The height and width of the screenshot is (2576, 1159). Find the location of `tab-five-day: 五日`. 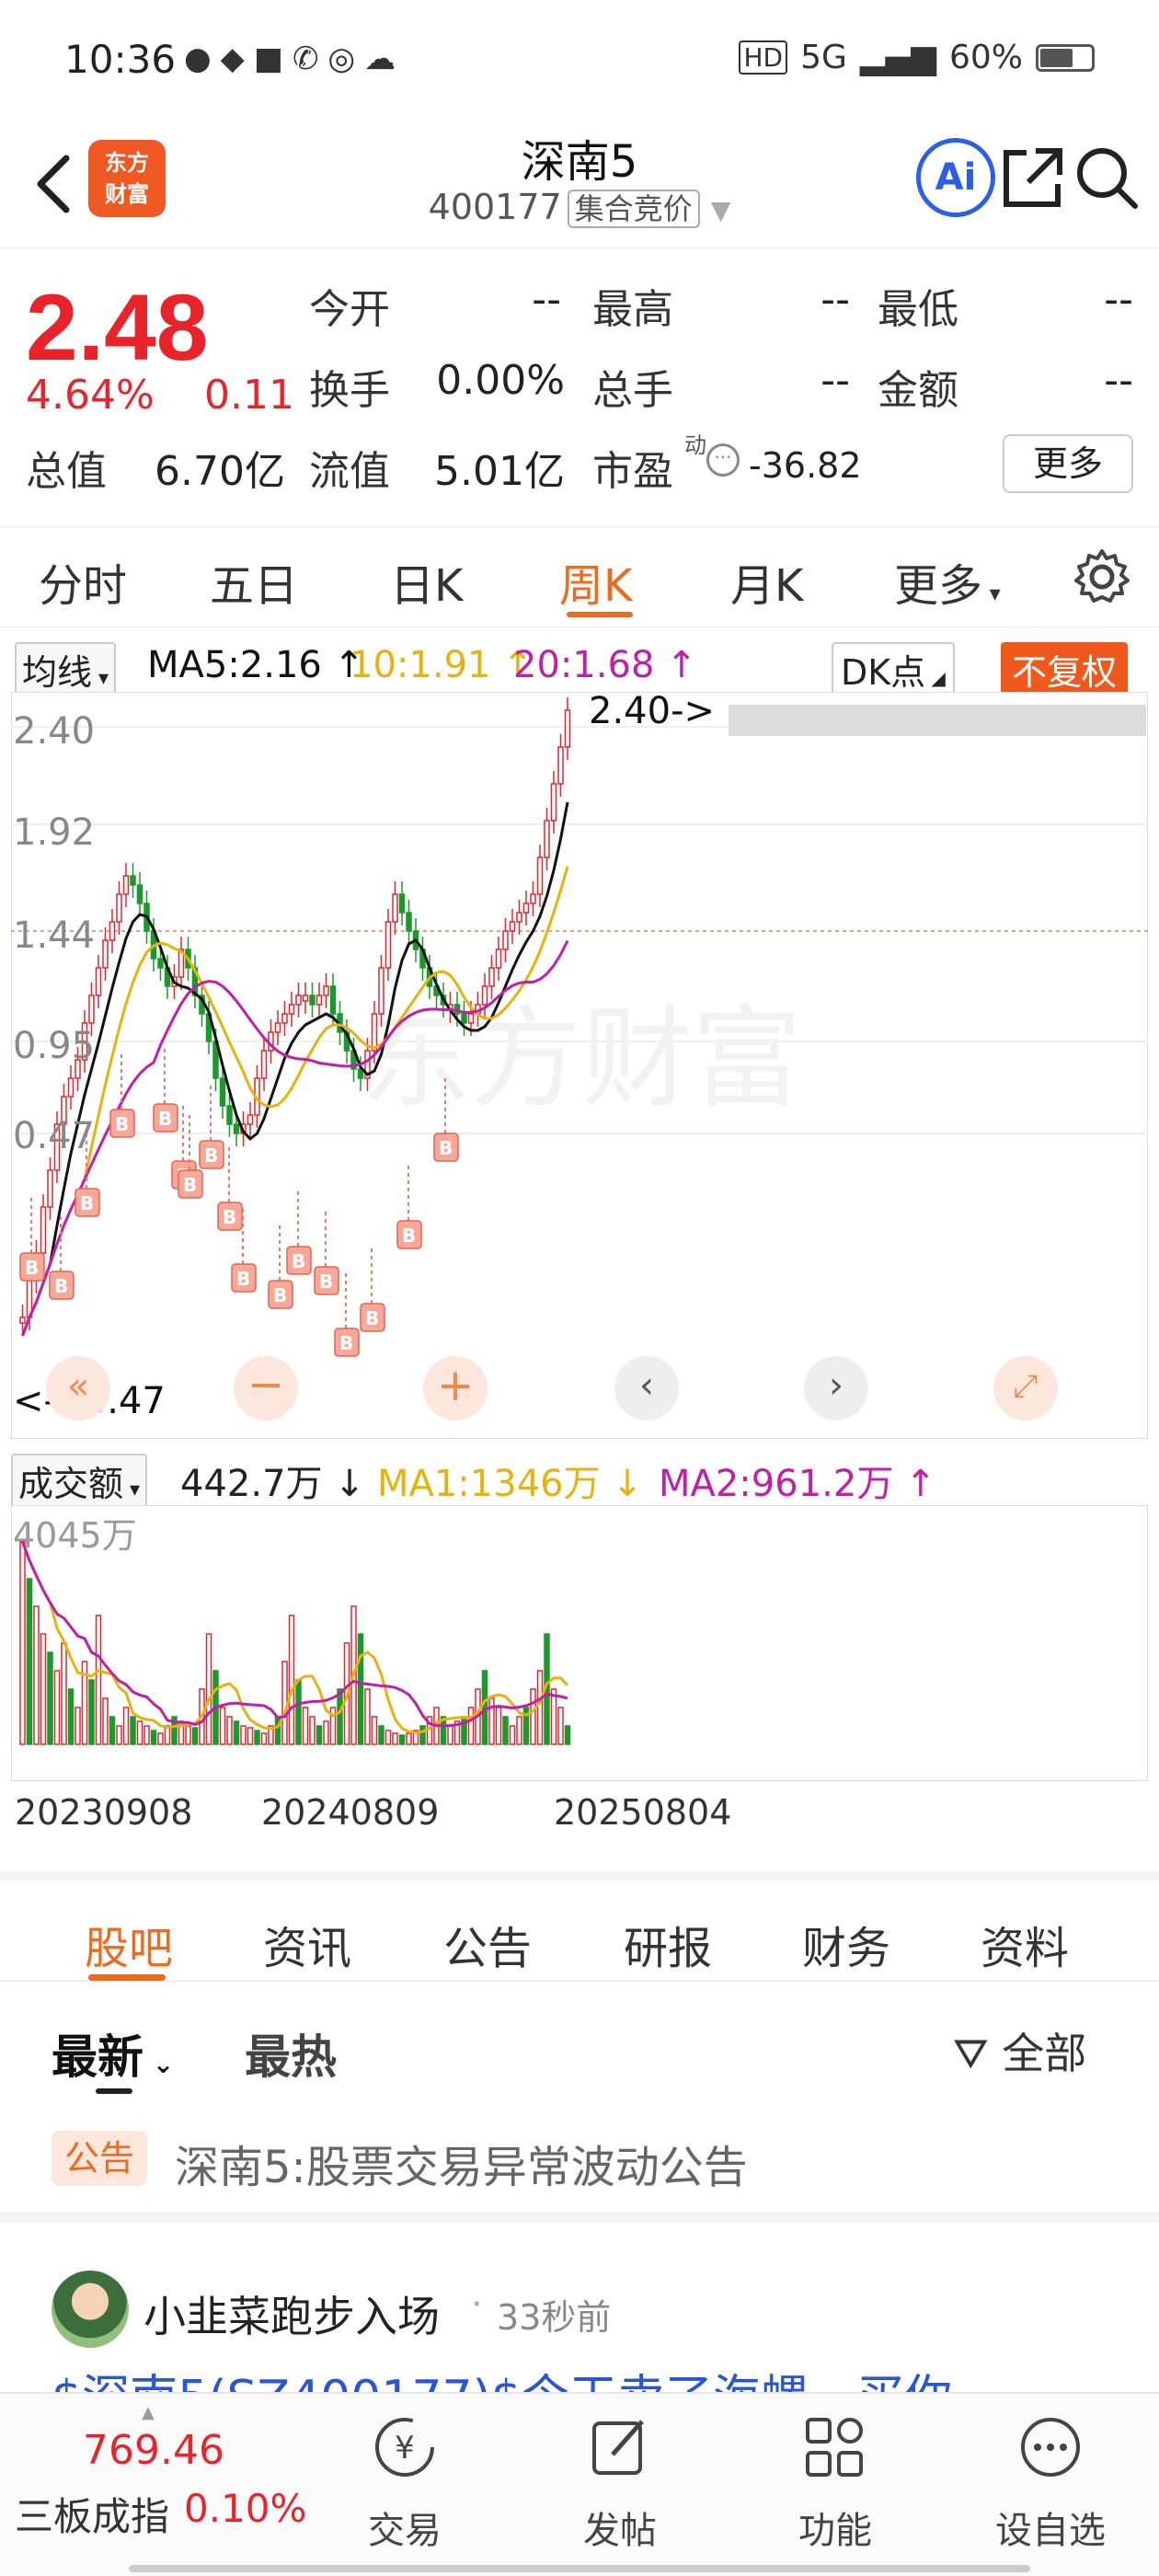

tab-five-day: 五日 is located at coordinates (254, 581).